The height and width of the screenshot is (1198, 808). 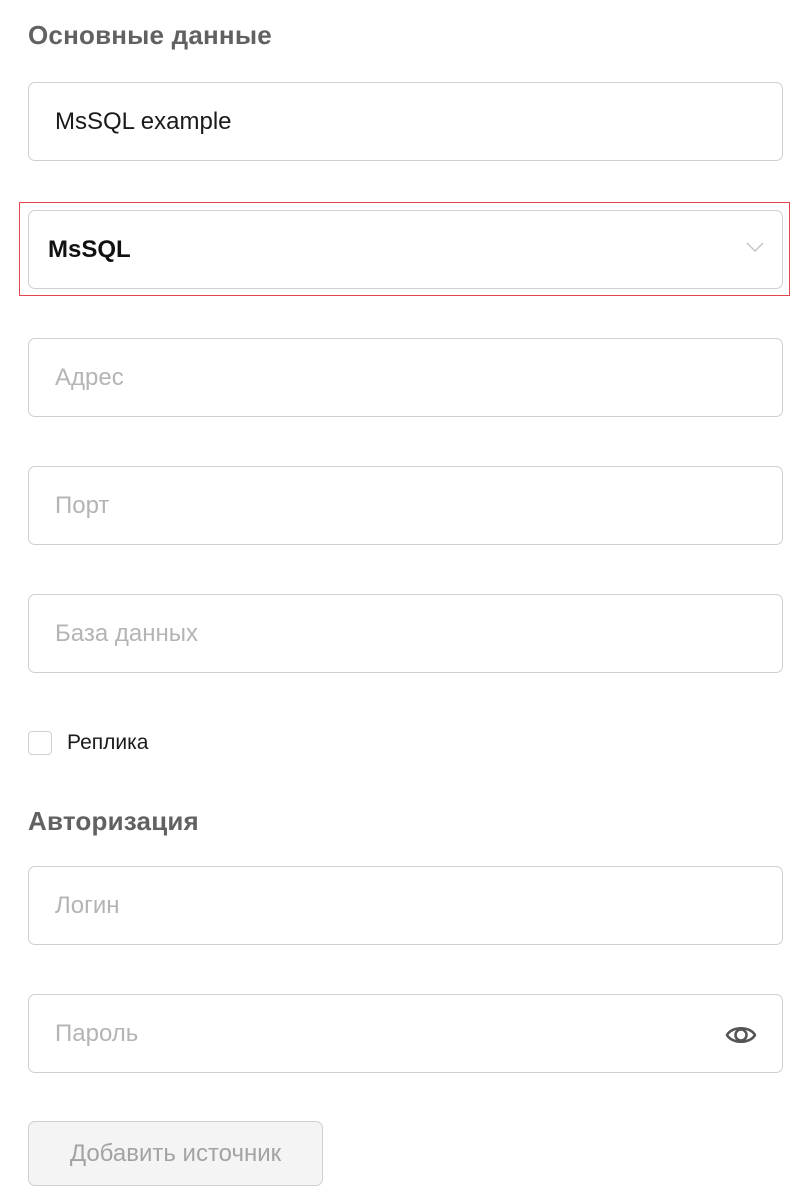 I want to click on address-input, so click(x=405, y=377).